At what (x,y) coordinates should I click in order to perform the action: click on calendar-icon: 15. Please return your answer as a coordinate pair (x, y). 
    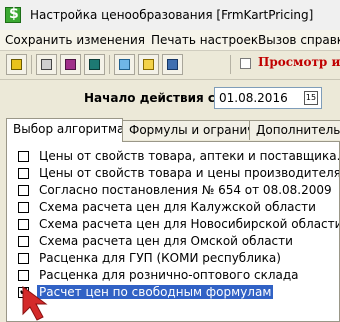
    Looking at the image, I should click on (311, 98).